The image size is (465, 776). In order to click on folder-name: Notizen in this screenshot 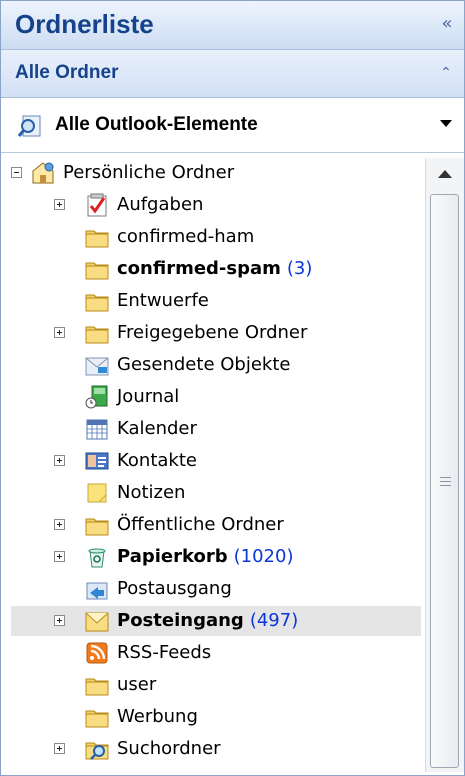, I will do `click(151, 492)`.